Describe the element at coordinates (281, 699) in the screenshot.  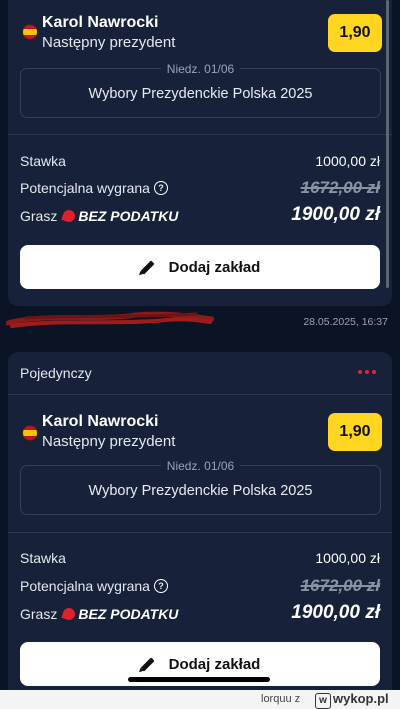
I see `footer-user: lorquu z` at that location.